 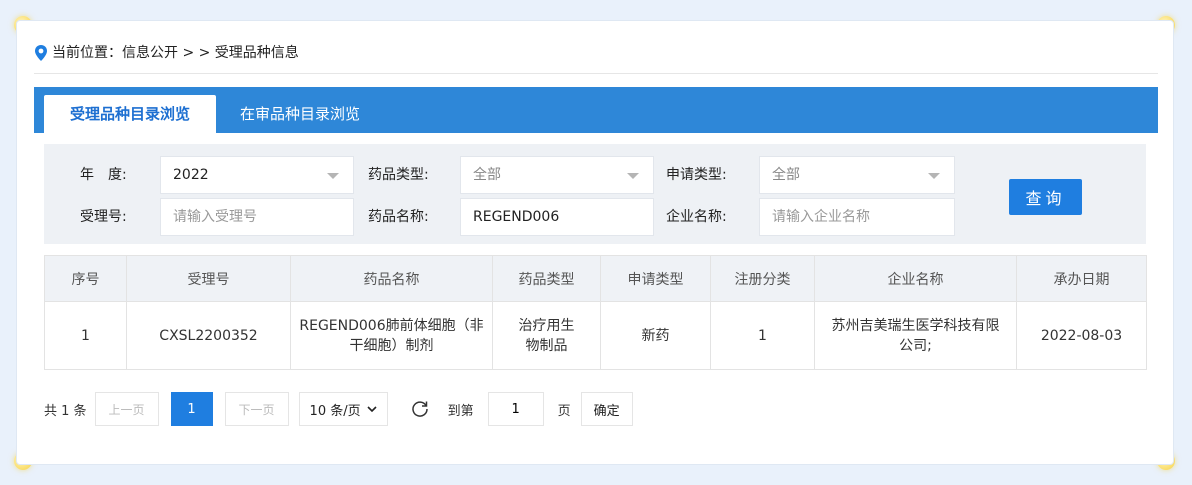 I want to click on tab-bar: 受理品种目录浏览 在审品种目录浏览, so click(x=596, y=110).